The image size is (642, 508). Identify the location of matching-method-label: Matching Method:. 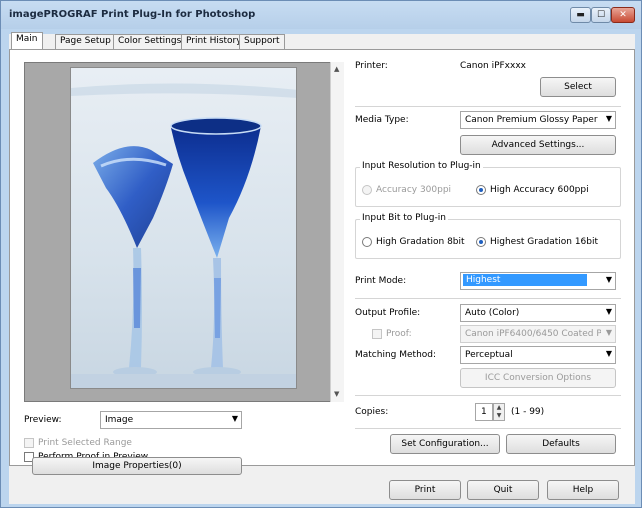
(396, 355).